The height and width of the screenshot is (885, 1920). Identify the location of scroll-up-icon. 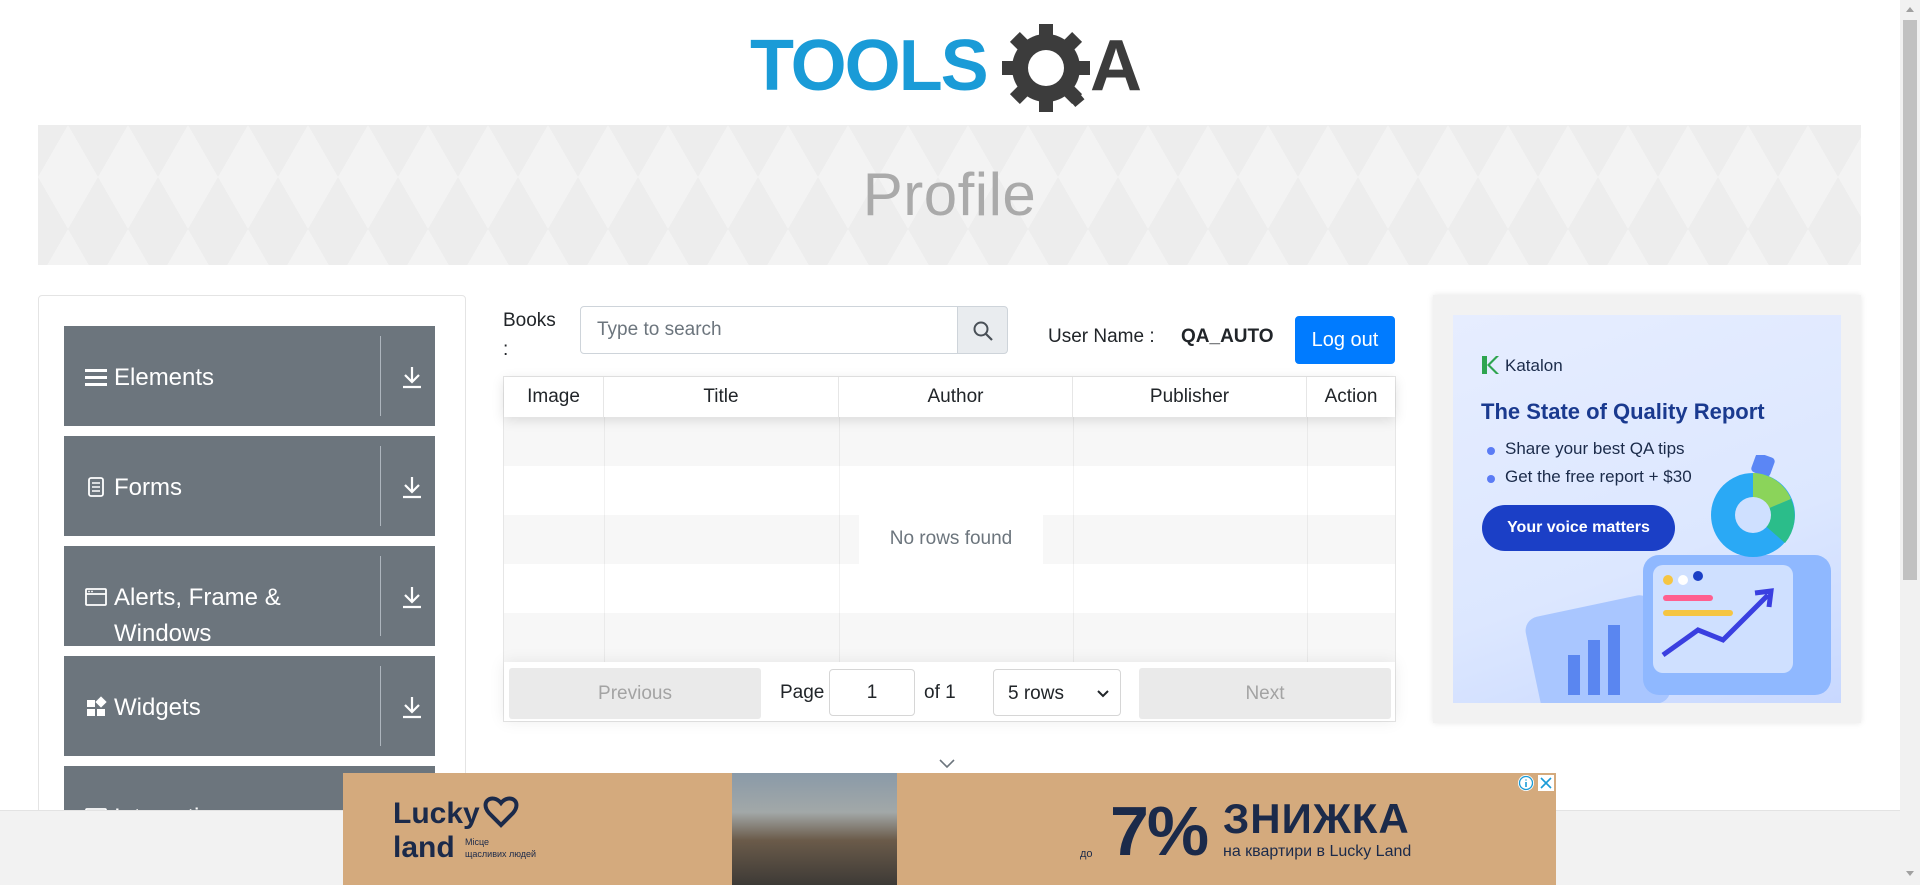
(1910, 9).